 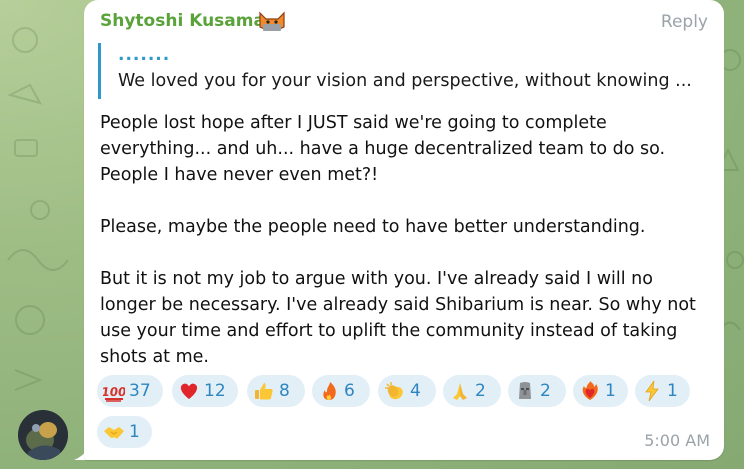 What do you see at coordinates (677, 440) in the screenshot?
I see `message-timestamp: 5:00 AM` at bounding box center [677, 440].